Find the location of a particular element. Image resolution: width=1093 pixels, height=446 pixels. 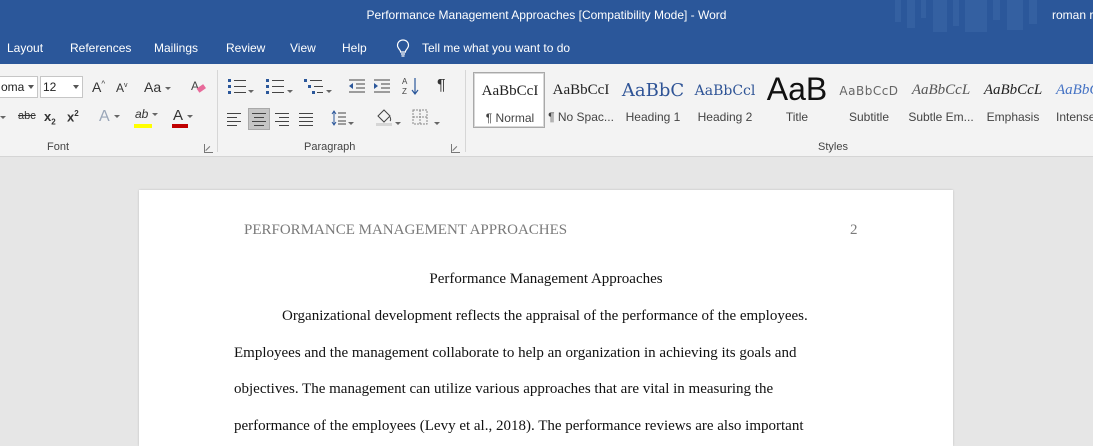

font-name-box: oma is located at coordinates (19, 87).